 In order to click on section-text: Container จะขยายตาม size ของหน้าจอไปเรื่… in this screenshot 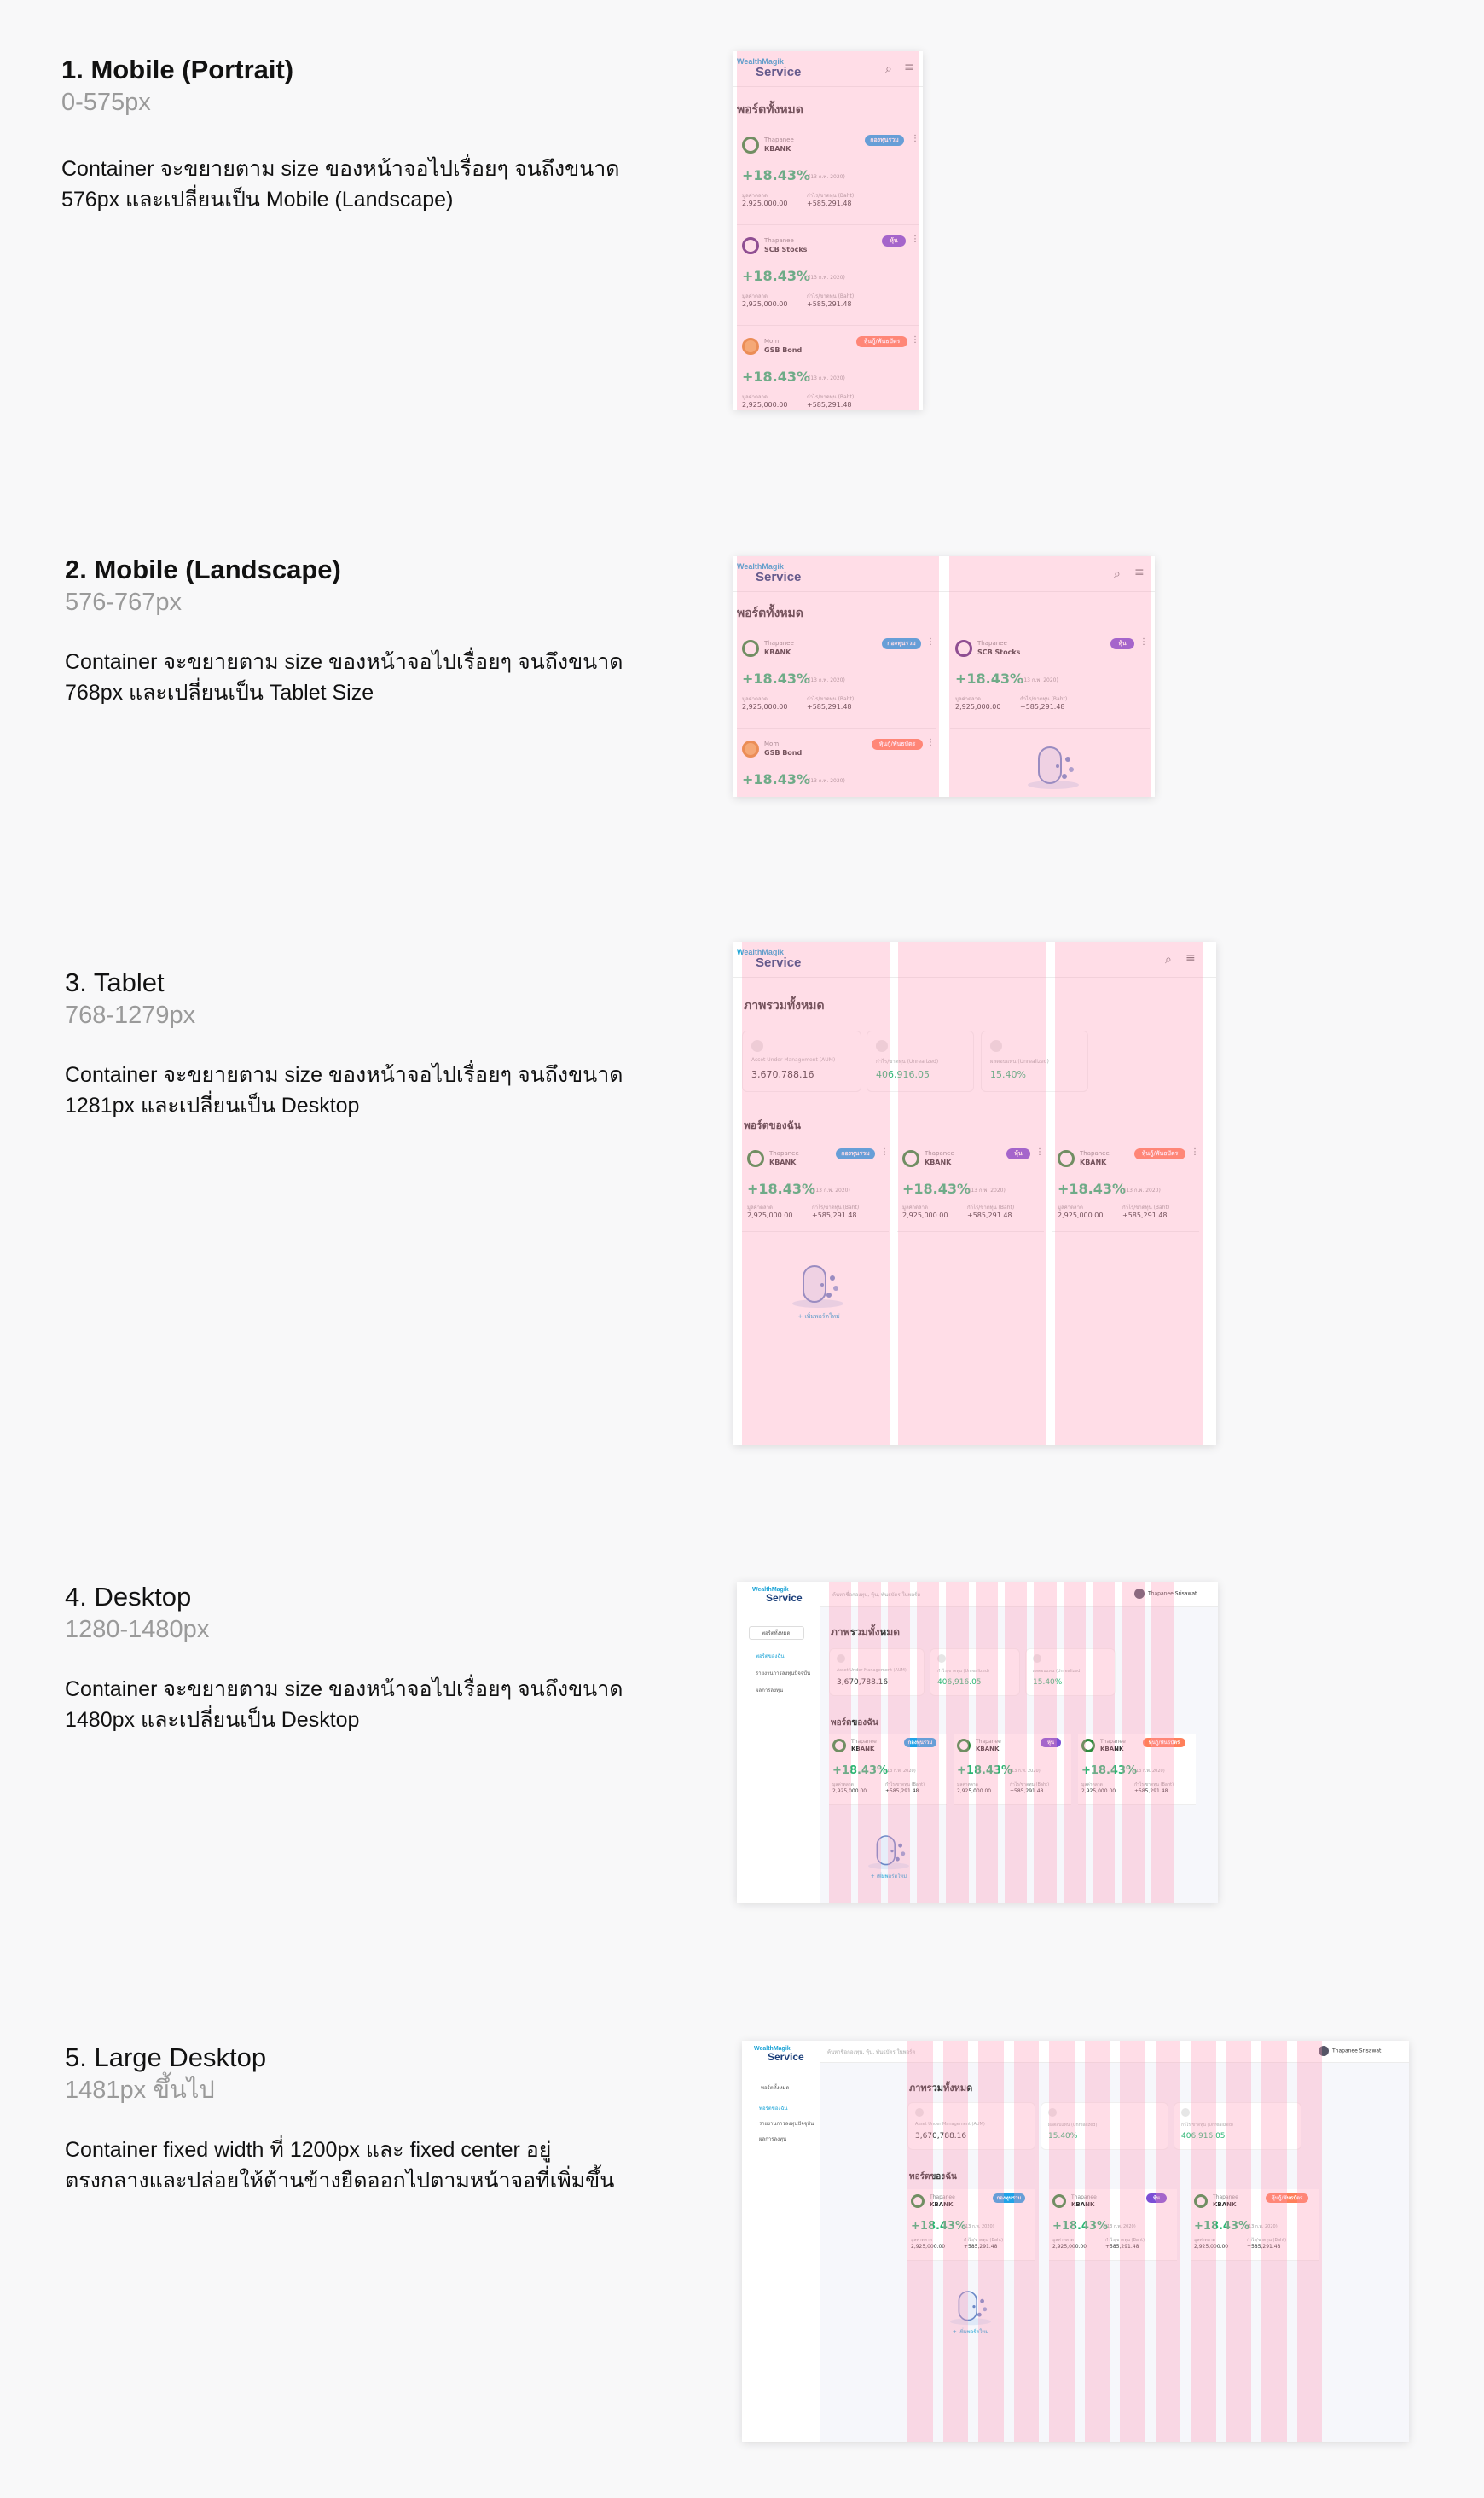, I will do `click(344, 1704)`.